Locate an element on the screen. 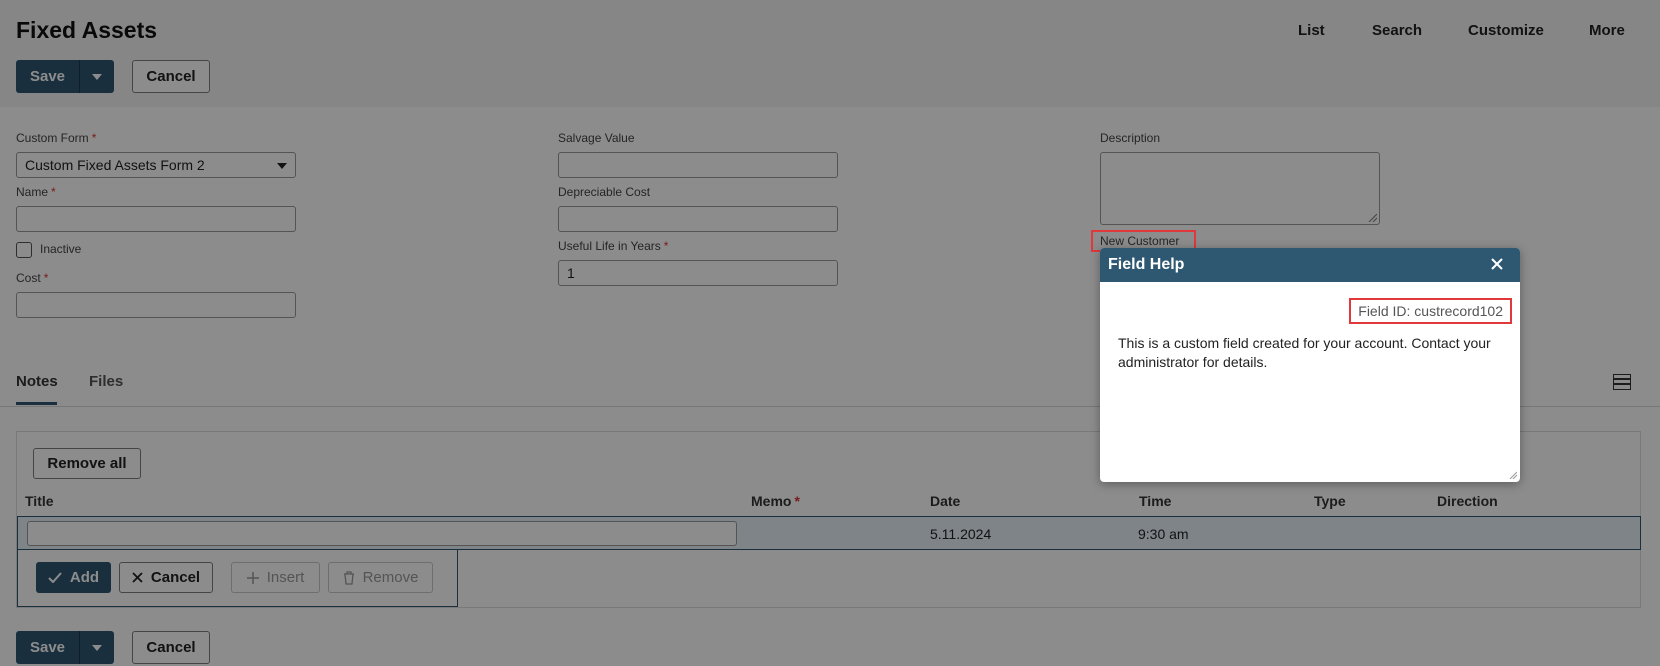 The width and height of the screenshot is (1660, 666). field-id-label: Field ID: custrecord102 is located at coordinates (1430, 311).